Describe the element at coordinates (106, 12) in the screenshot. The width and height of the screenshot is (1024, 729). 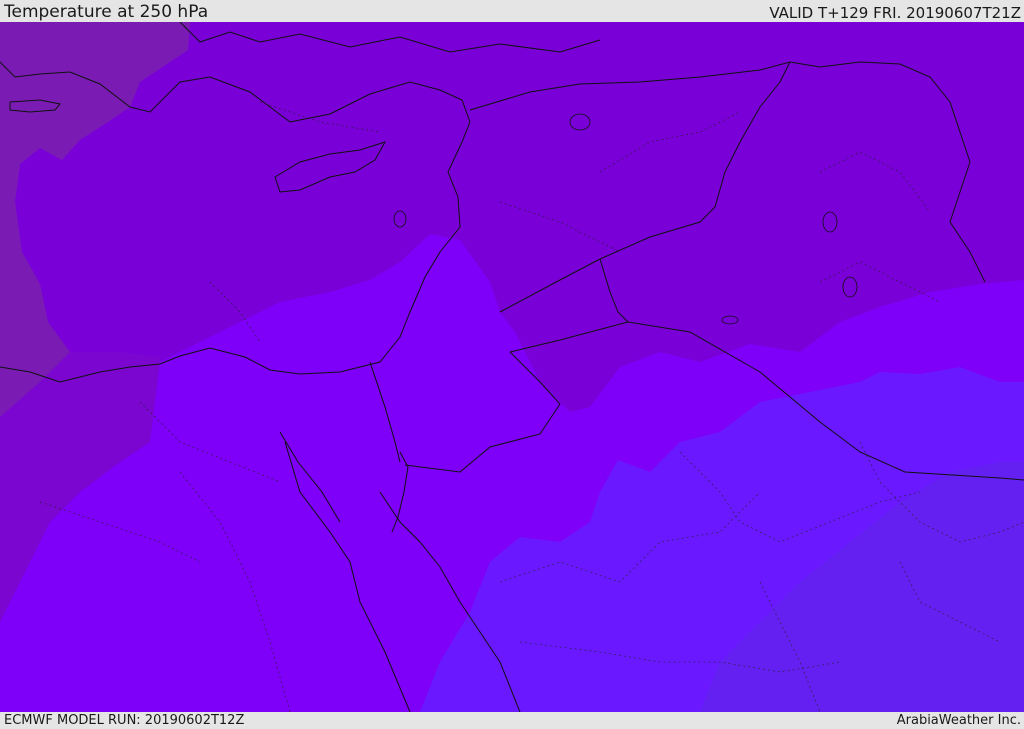
I see `map-title: Temperature at 250 hPa` at that location.